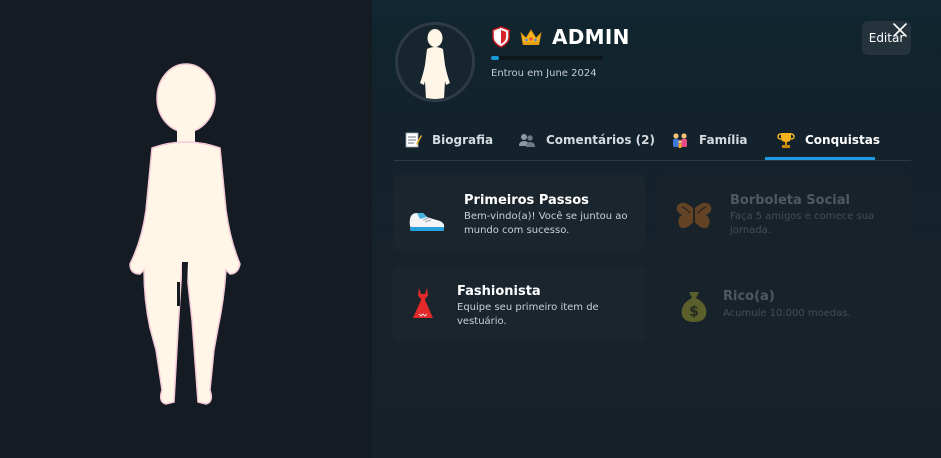 This screenshot has height=458, width=941. What do you see at coordinates (723, 140) in the screenshot?
I see `tab-familia-label: Família` at bounding box center [723, 140].